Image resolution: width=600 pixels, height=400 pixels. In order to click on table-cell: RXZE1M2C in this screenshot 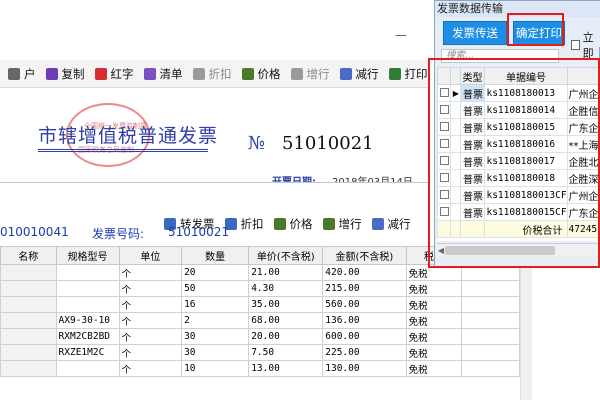, I will do `click(87, 352)`.